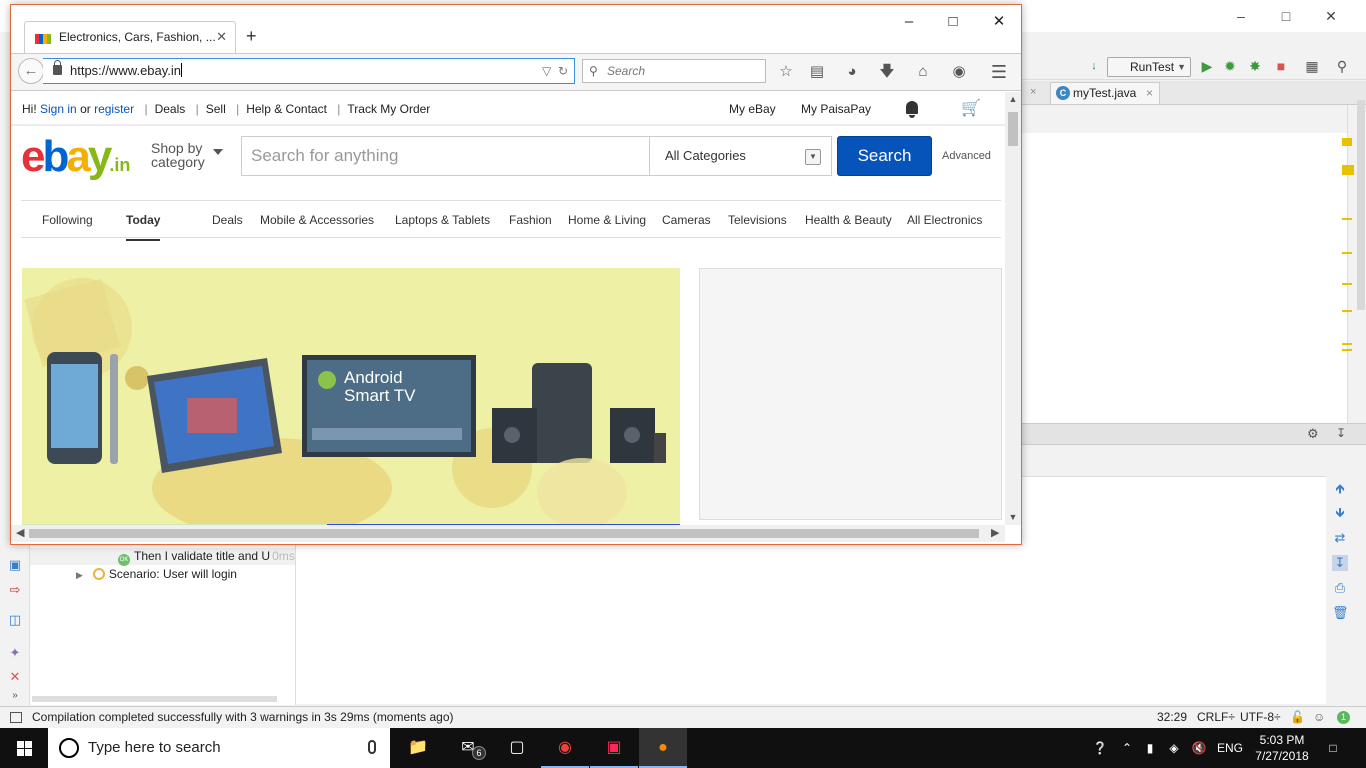 The image size is (1366, 768). I want to click on menu-icon: ☰, so click(999, 72).